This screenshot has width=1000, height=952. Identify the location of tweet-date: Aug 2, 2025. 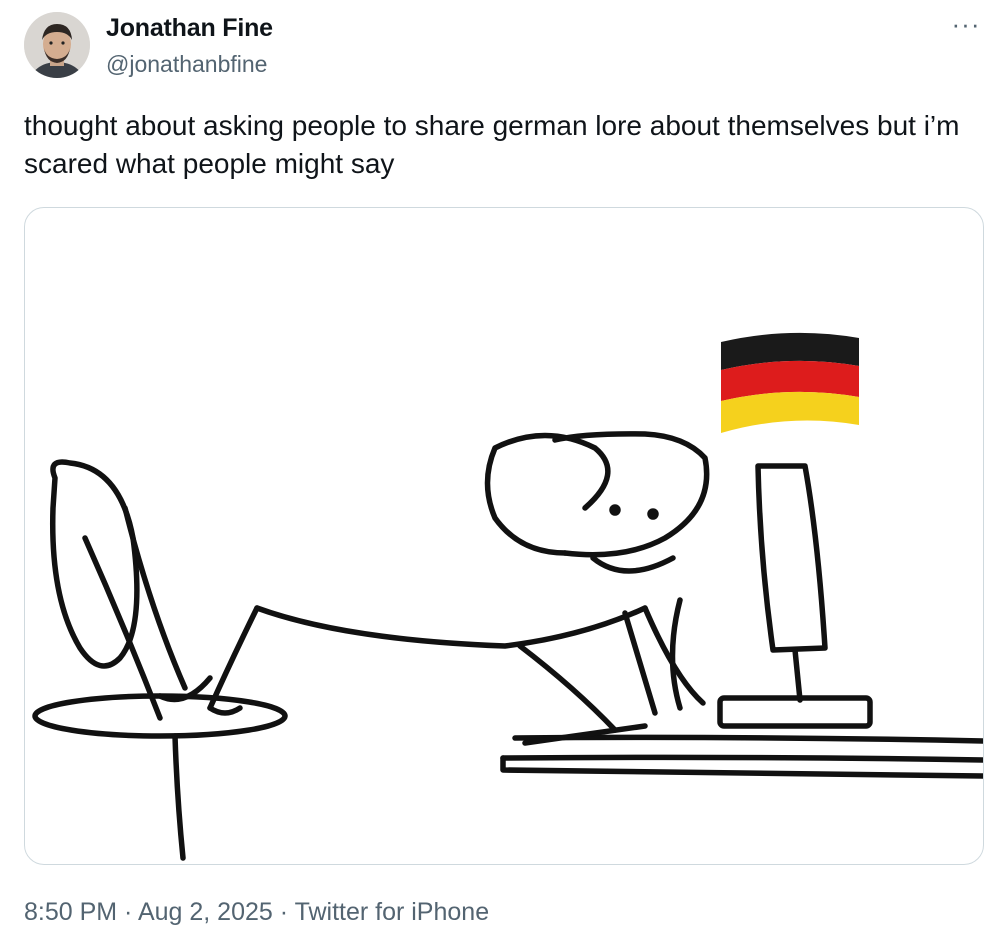
(205, 912).